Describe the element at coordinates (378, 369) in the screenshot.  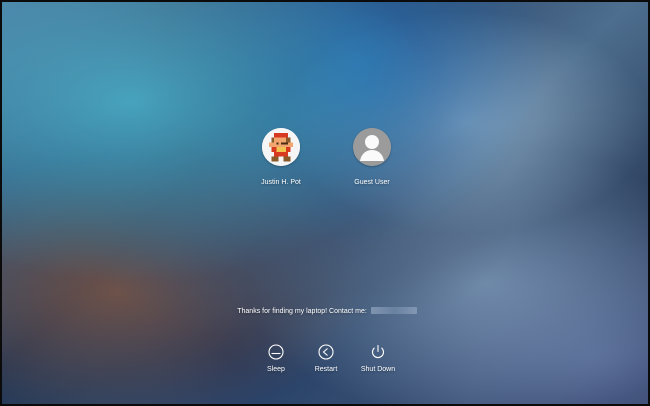
I see `shut-down-label: Shut Down` at that location.